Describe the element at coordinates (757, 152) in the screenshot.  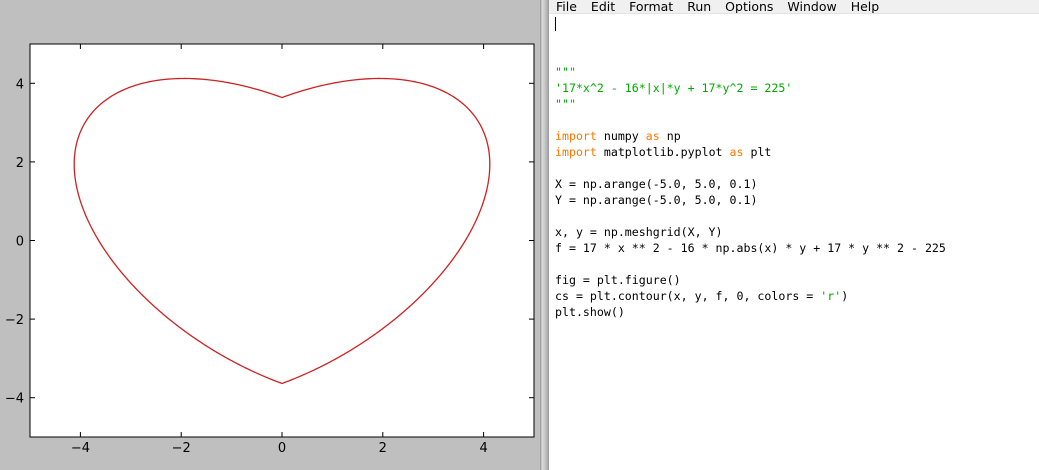
I see `code-text: plt` at that location.